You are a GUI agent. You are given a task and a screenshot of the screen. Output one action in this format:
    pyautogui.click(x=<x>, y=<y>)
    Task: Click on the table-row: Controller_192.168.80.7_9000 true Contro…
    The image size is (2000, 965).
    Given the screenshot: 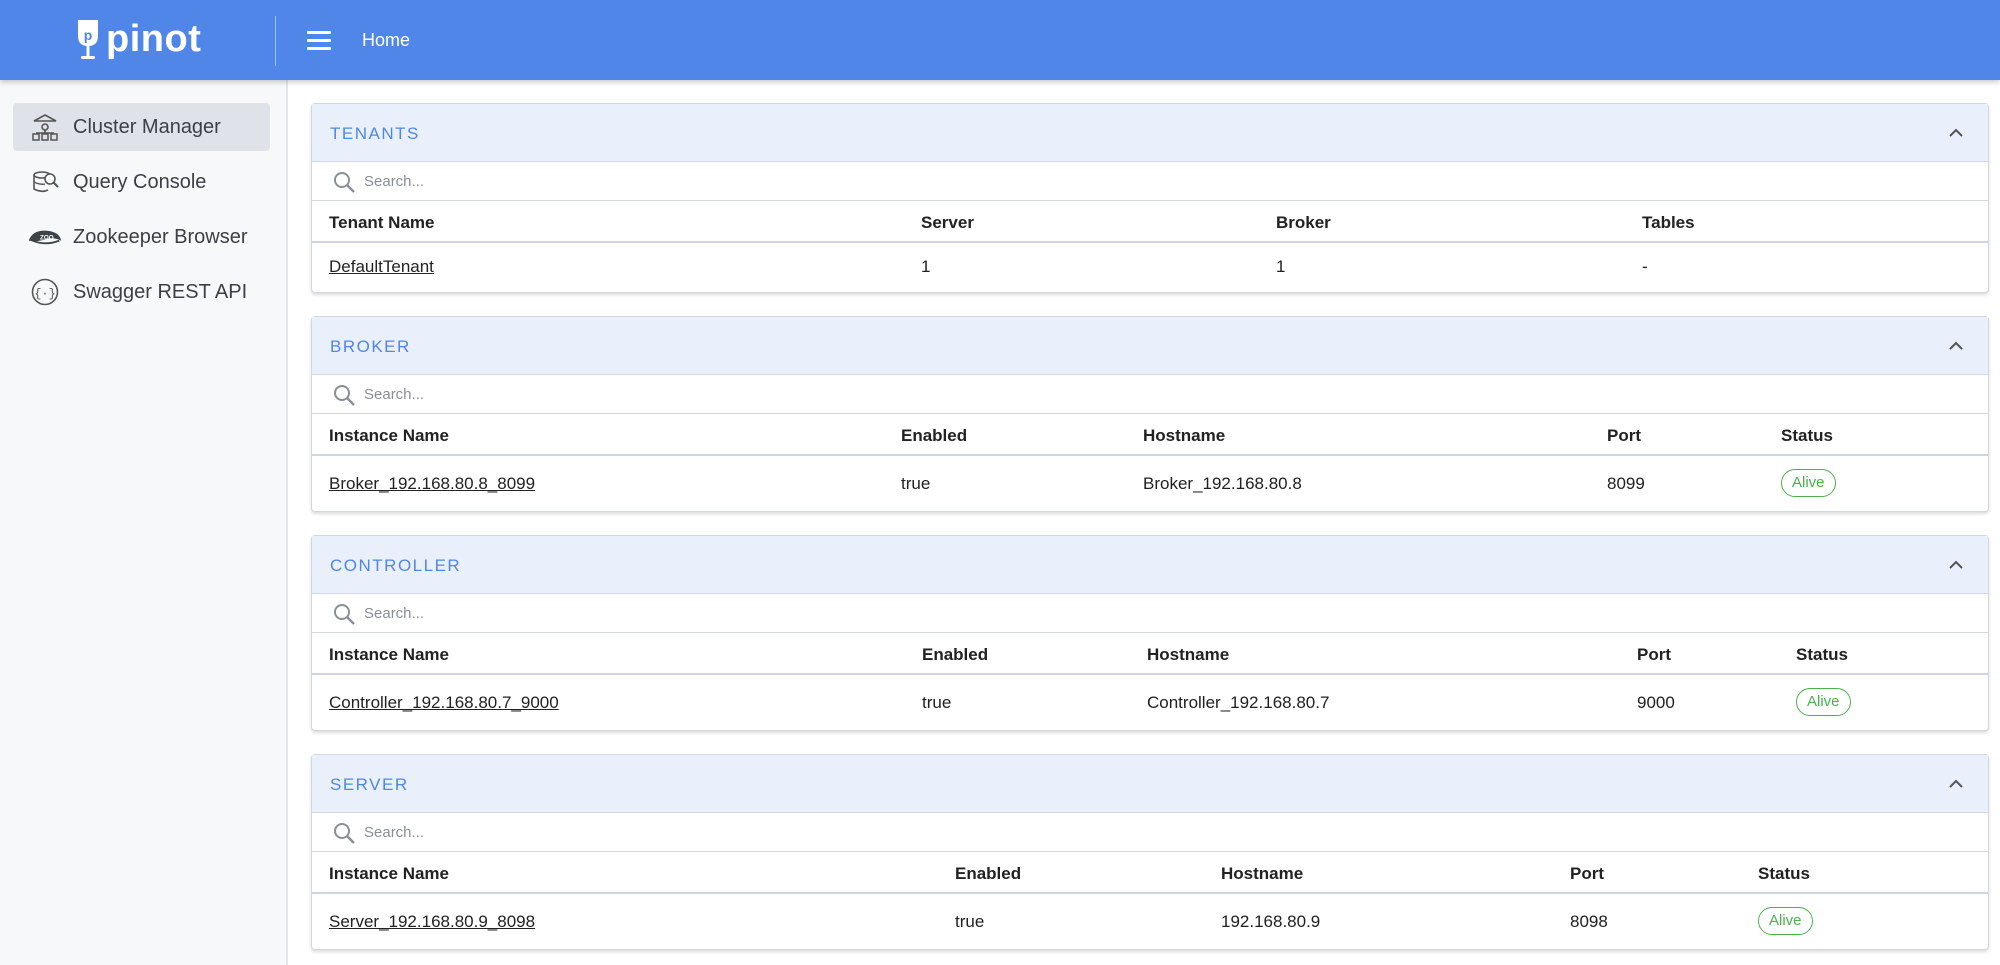 What is the action you would take?
    pyautogui.click(x=1150, y=702)
    